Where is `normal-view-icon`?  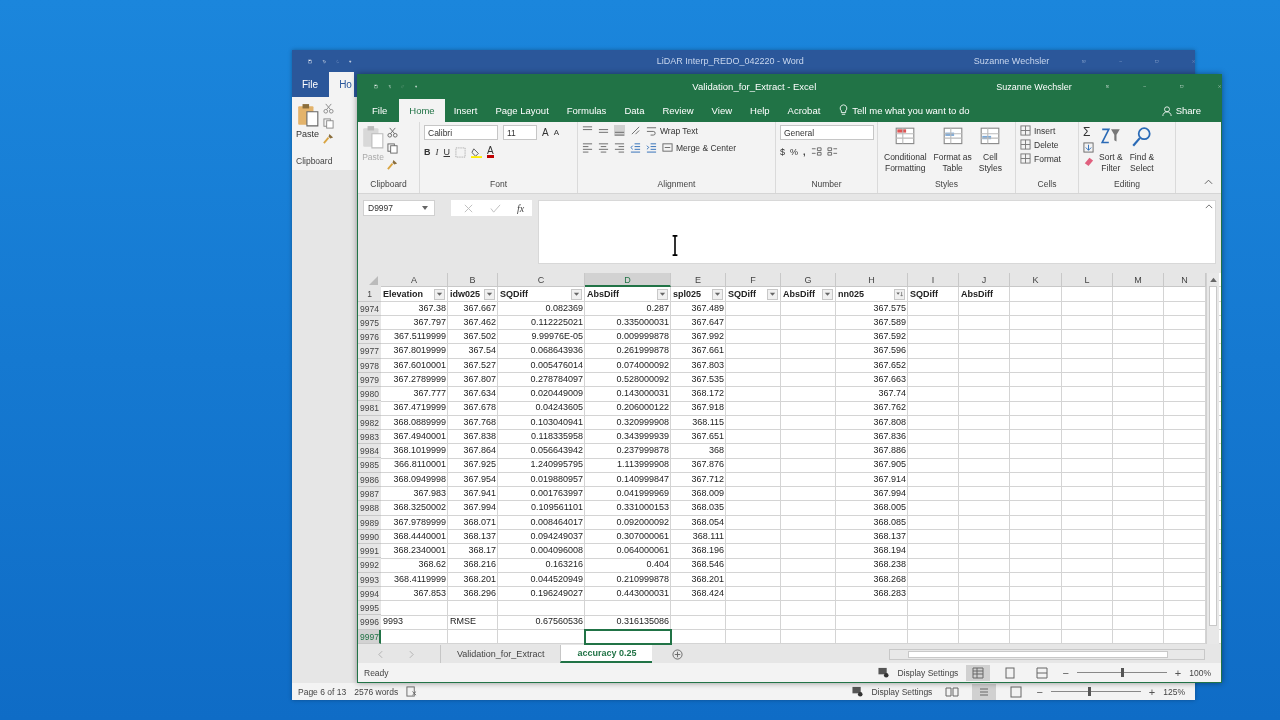 normal-view-icon is located at coordinates (978, 672).